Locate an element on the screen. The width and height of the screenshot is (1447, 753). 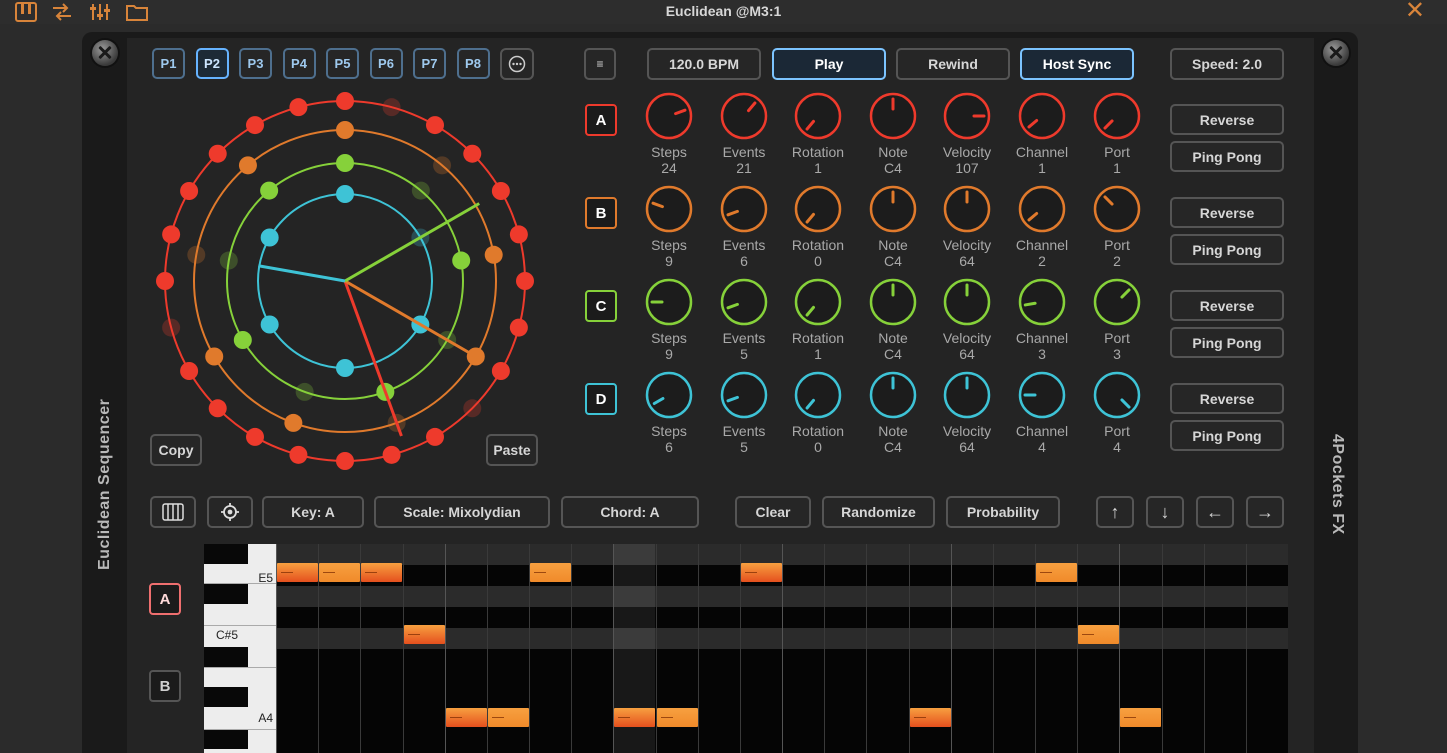
piano-toggle-button is located at coordinates (173, 512).